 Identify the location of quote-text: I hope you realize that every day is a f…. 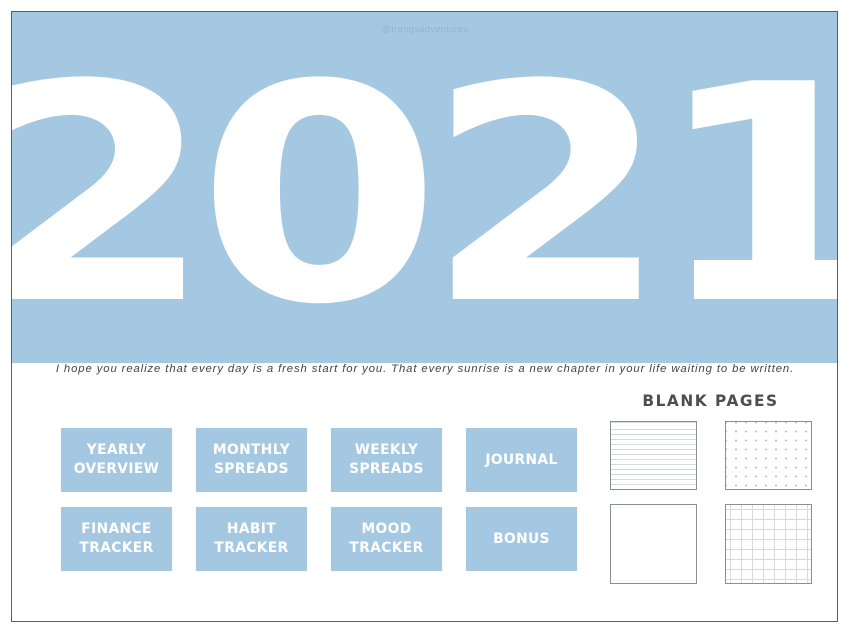
(425, 369).